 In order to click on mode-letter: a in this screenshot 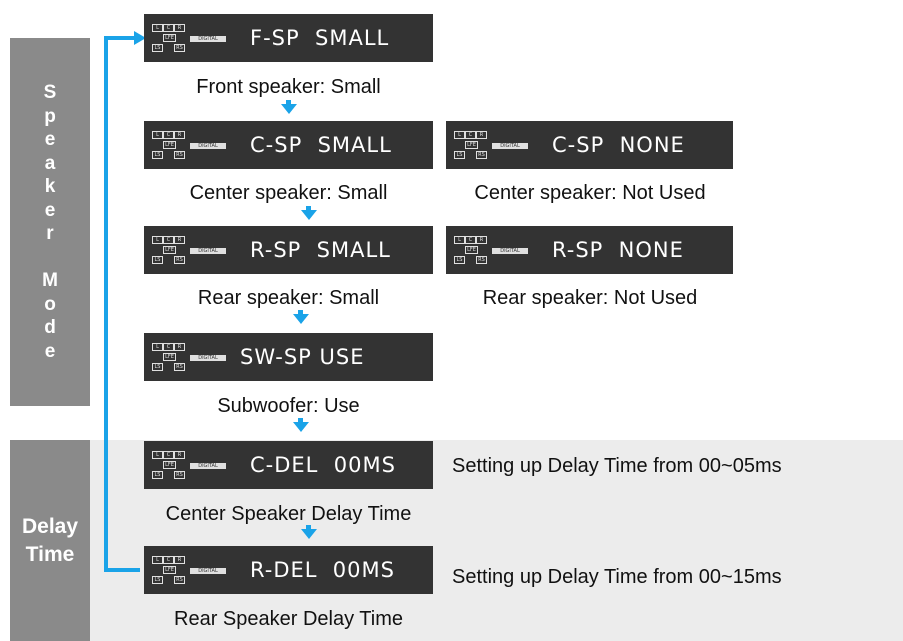, I will do `click(50, 163)`.